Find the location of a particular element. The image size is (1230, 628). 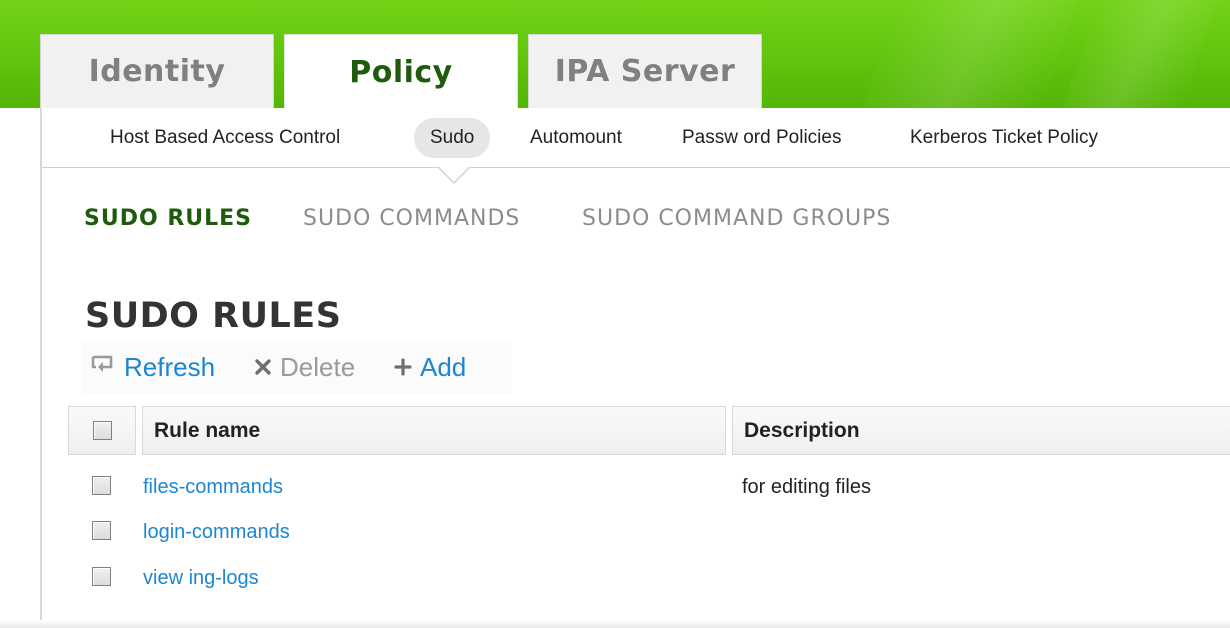

subnav-automount: Automount is located at coordinates (576, 138).